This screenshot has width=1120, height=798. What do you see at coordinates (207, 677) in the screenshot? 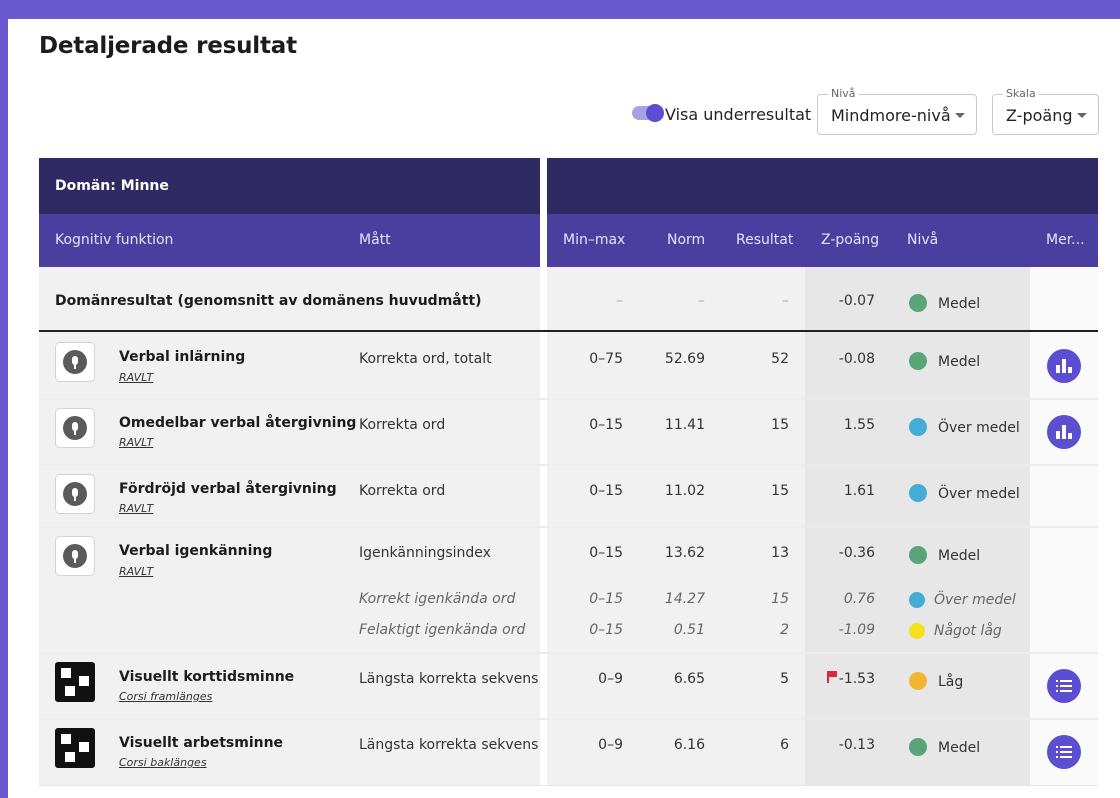
I see `function-name: Visuellt korttidsminne` at bounding box center [207, 677].